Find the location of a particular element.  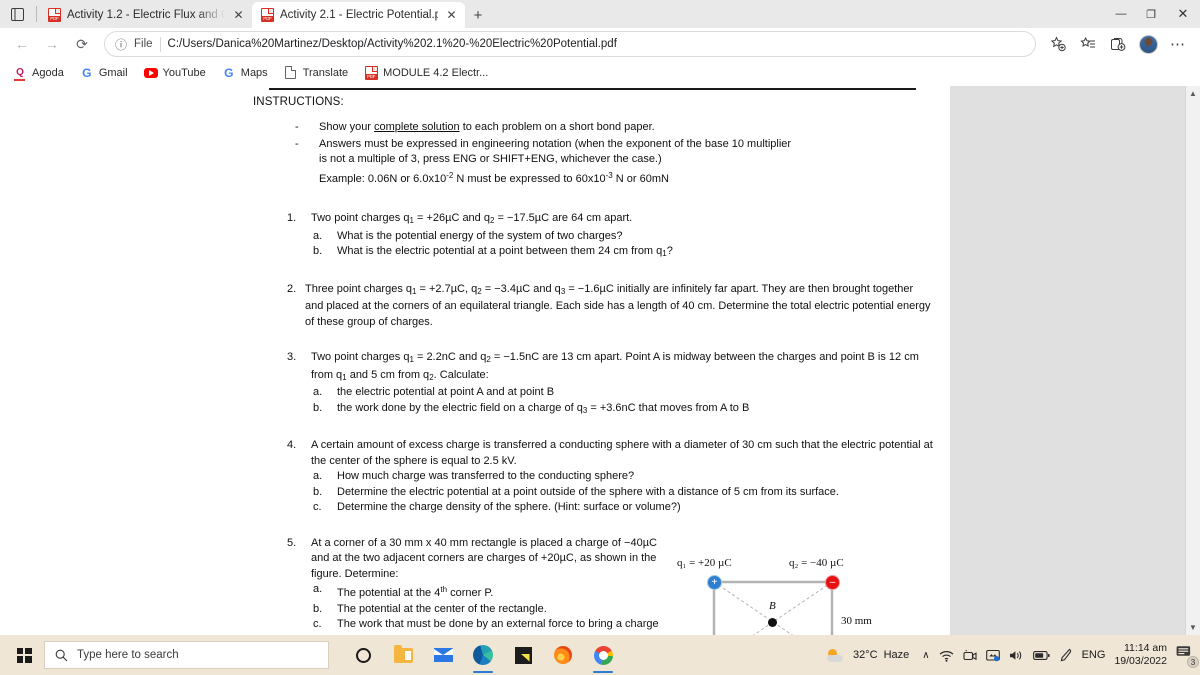

onedrive-sync-icon is located at coordinates (992, 655).